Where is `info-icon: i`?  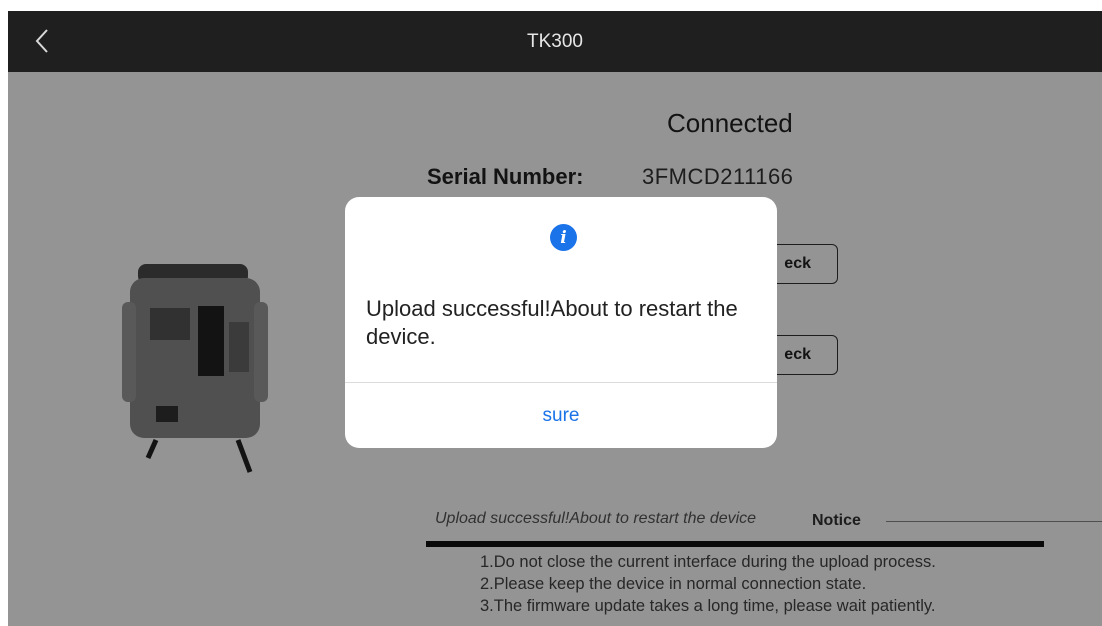 info-icon: i is located at coordinates (563, 237).